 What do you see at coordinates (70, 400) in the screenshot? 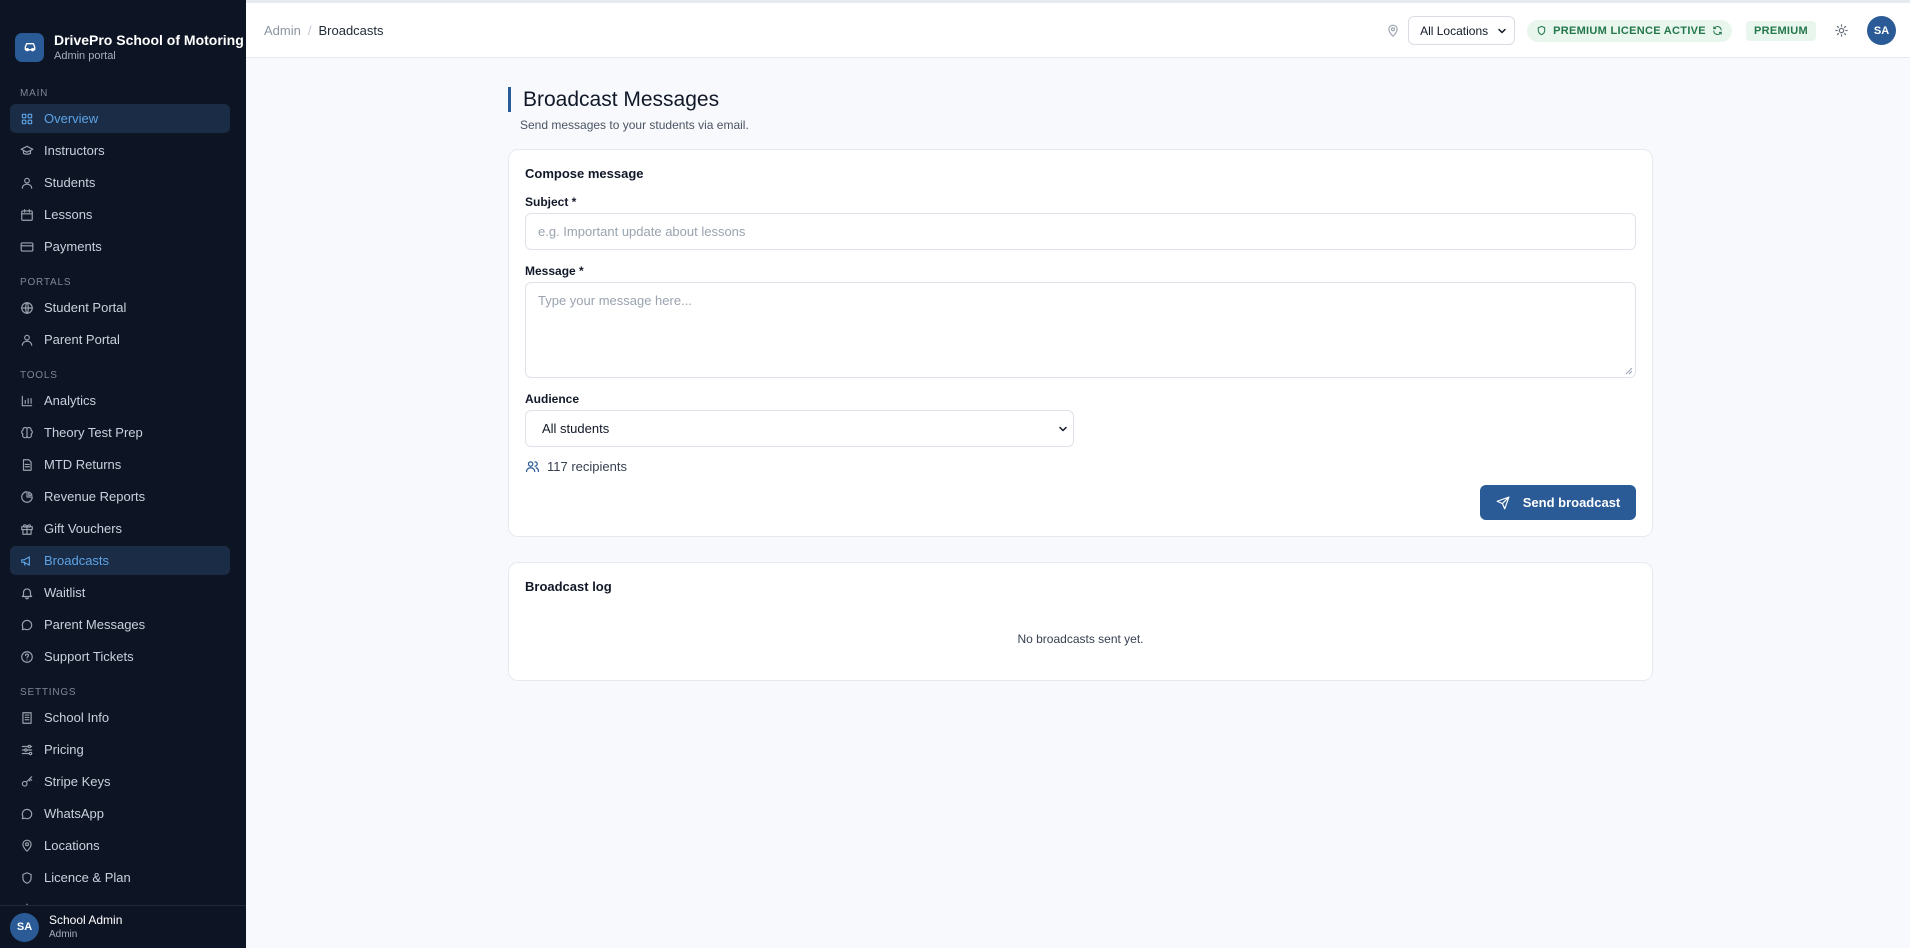
I see `sidebar-item-label: Analytics` at bounding box center [70, 400].